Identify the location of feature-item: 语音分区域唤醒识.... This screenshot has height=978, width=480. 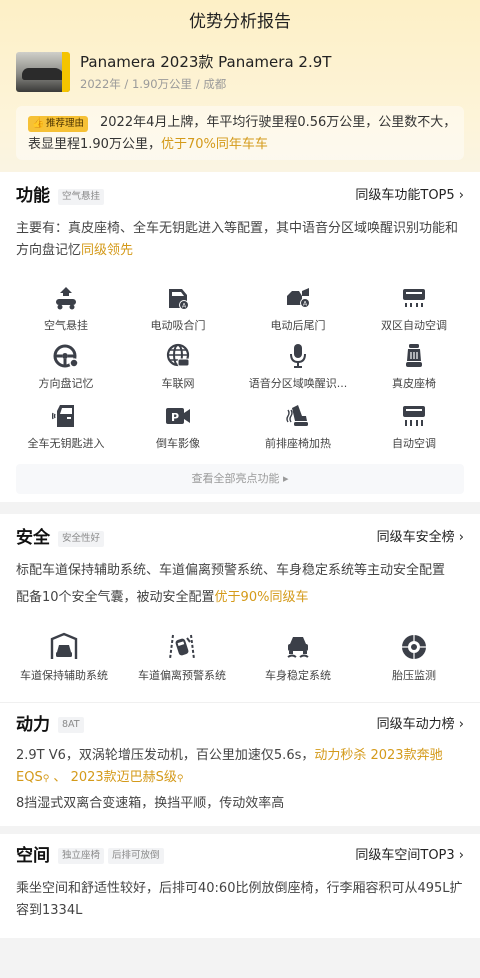
(298, 367).